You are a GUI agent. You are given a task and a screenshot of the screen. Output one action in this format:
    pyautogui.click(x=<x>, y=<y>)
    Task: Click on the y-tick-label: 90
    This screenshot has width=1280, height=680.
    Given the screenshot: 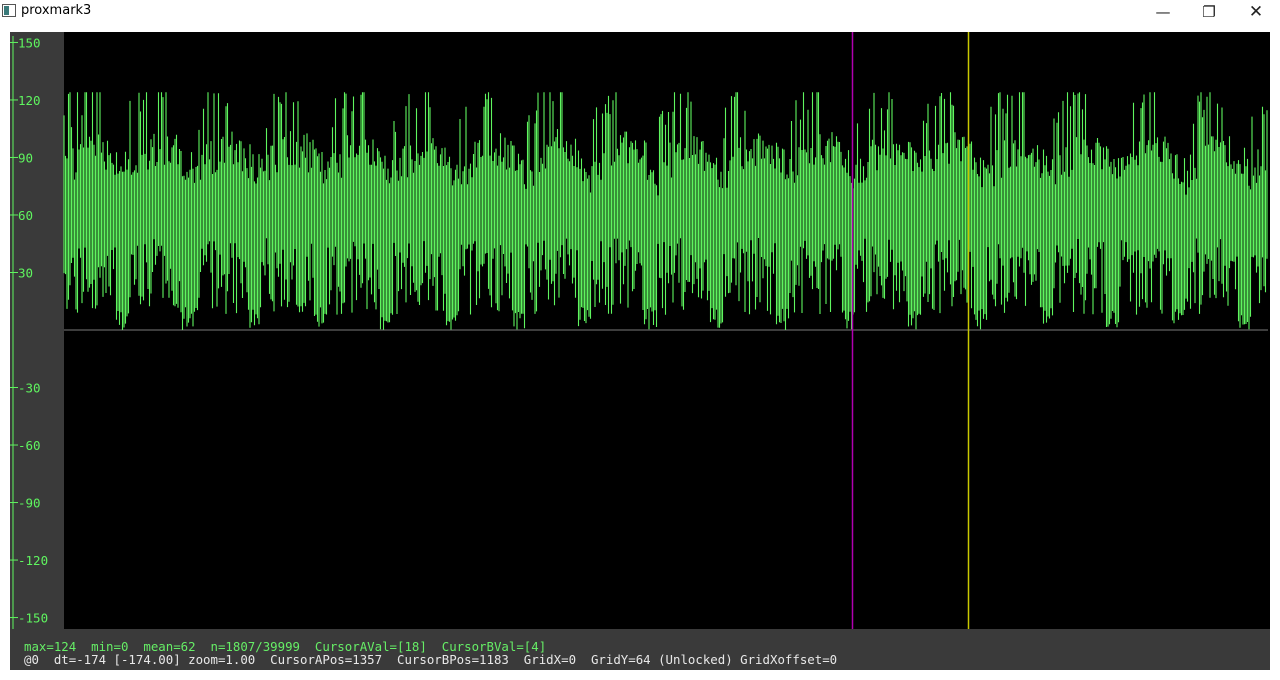 What is the action you would take?
    pyautogui.click(x=25, y=157)
    